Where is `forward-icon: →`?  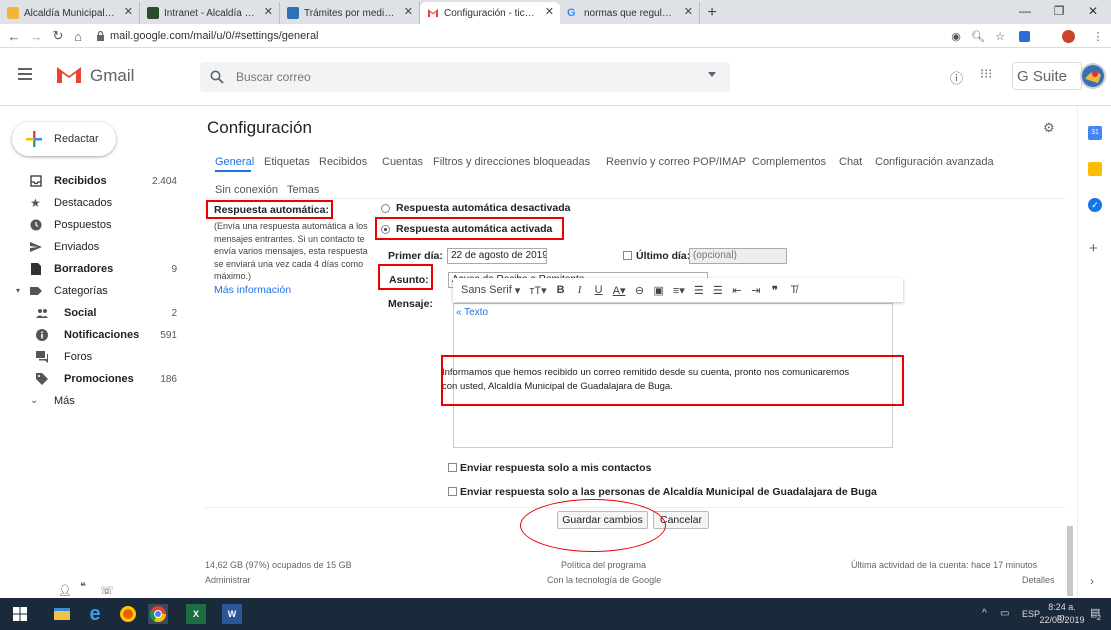 forward-icon: → is located at coordinates (36, 36).